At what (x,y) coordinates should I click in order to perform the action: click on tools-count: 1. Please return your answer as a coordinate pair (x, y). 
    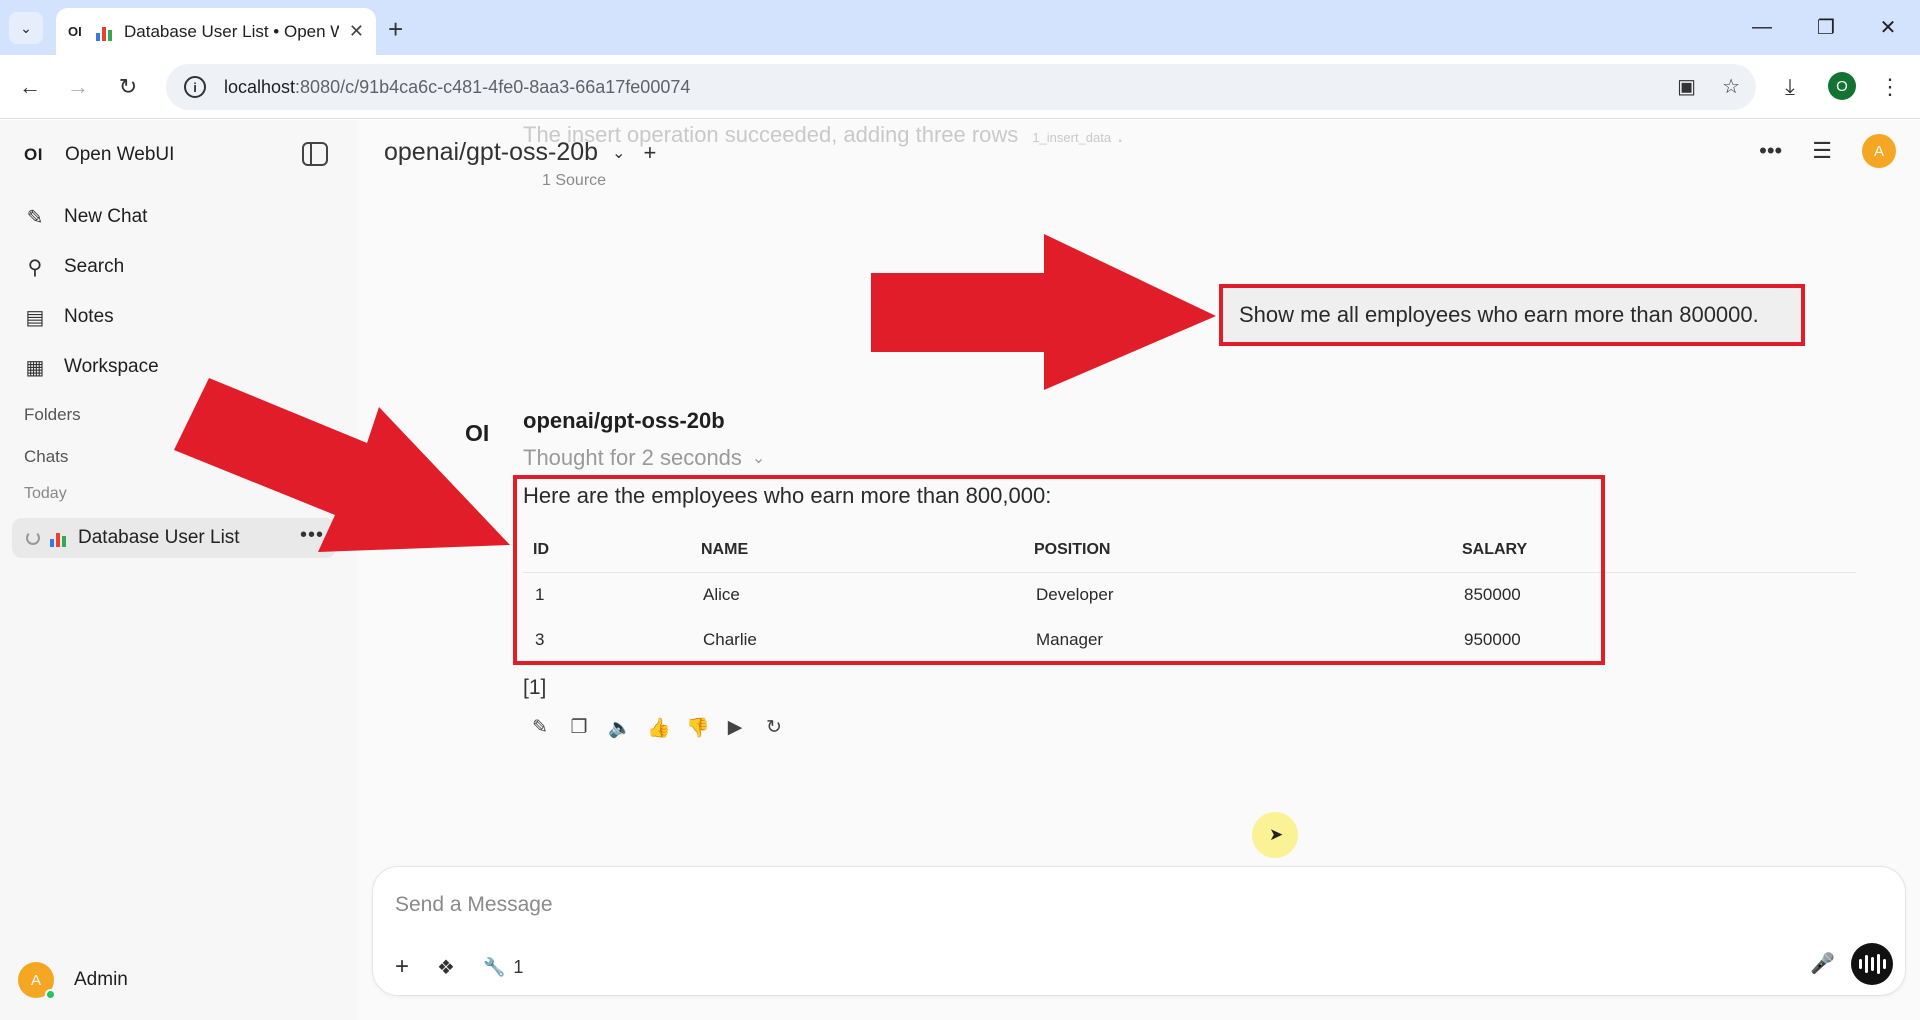
    Looking at the image, I should click on (518, 966).